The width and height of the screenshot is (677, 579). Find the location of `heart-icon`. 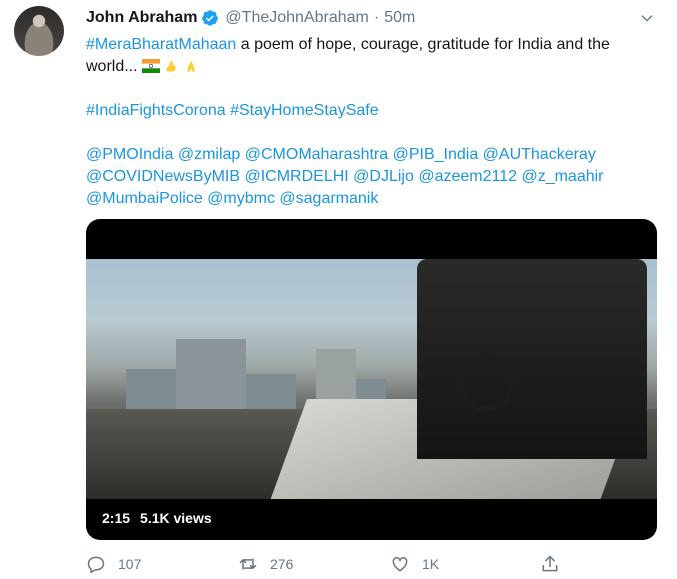

heart-icon is located at coordinates (400, 564).